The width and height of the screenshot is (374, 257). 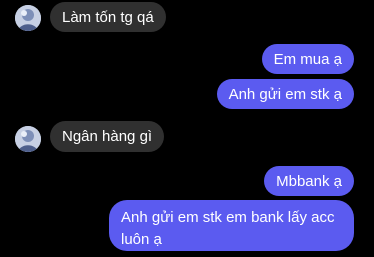 What do you see at coordinates (107, 136) in the screenshot?
I see `message-bubble-incoming: Ngân hàng gì` at bounding box center [107, 136].